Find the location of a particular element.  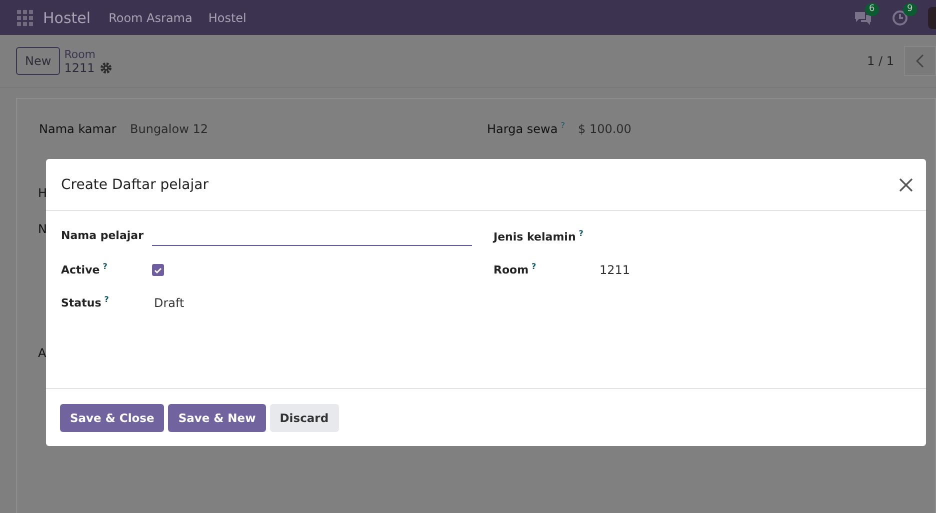

checkmark-icon is located at coordinates (158, 270).